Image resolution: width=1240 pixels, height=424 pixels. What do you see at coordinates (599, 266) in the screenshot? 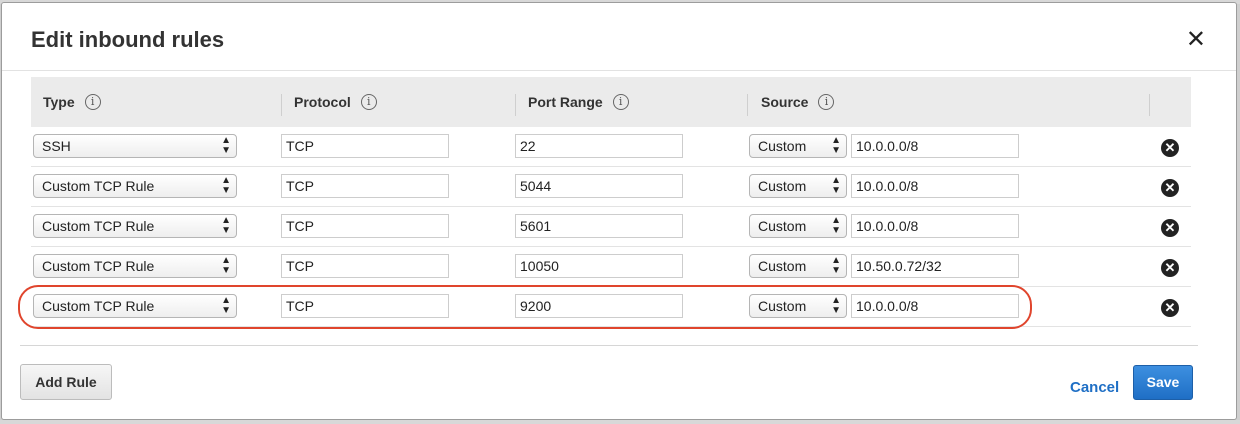
I see `port-range-input: 10050` at bounding box center [599, 266].